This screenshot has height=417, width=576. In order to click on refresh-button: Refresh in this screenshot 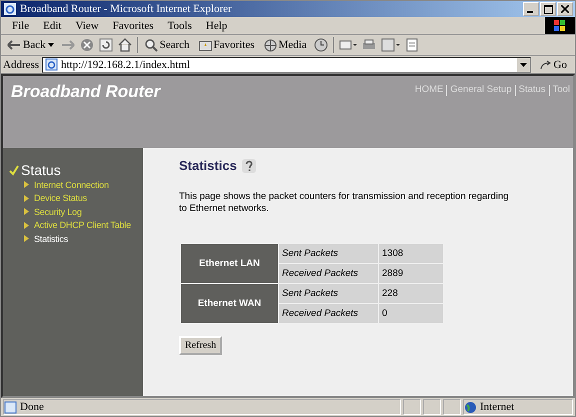, I will do `click(200, 345)`.